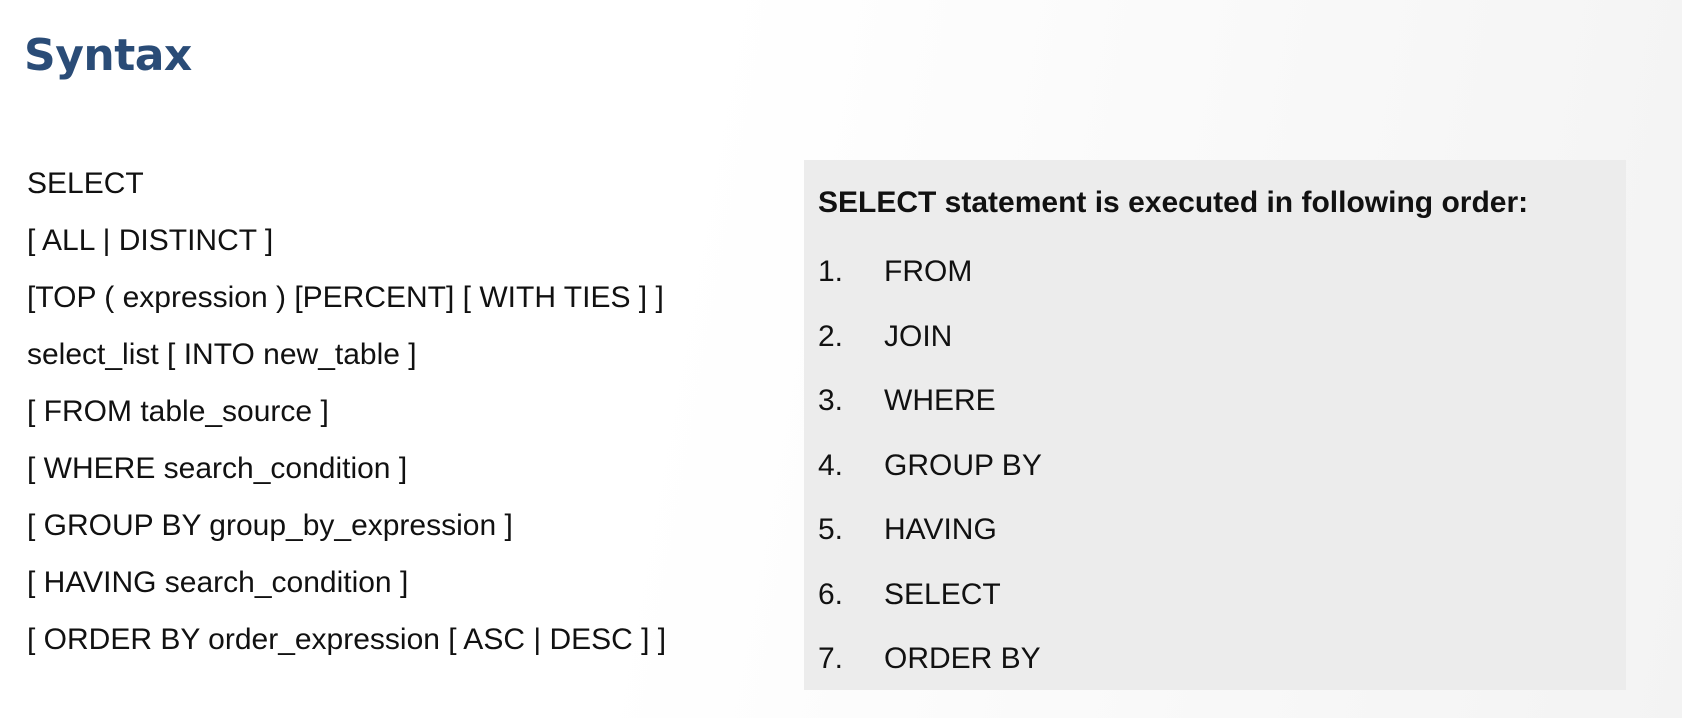  Describe the element at coordinates (831, 594) in the screenshot. I see `order-item-number: 6.` at that location.